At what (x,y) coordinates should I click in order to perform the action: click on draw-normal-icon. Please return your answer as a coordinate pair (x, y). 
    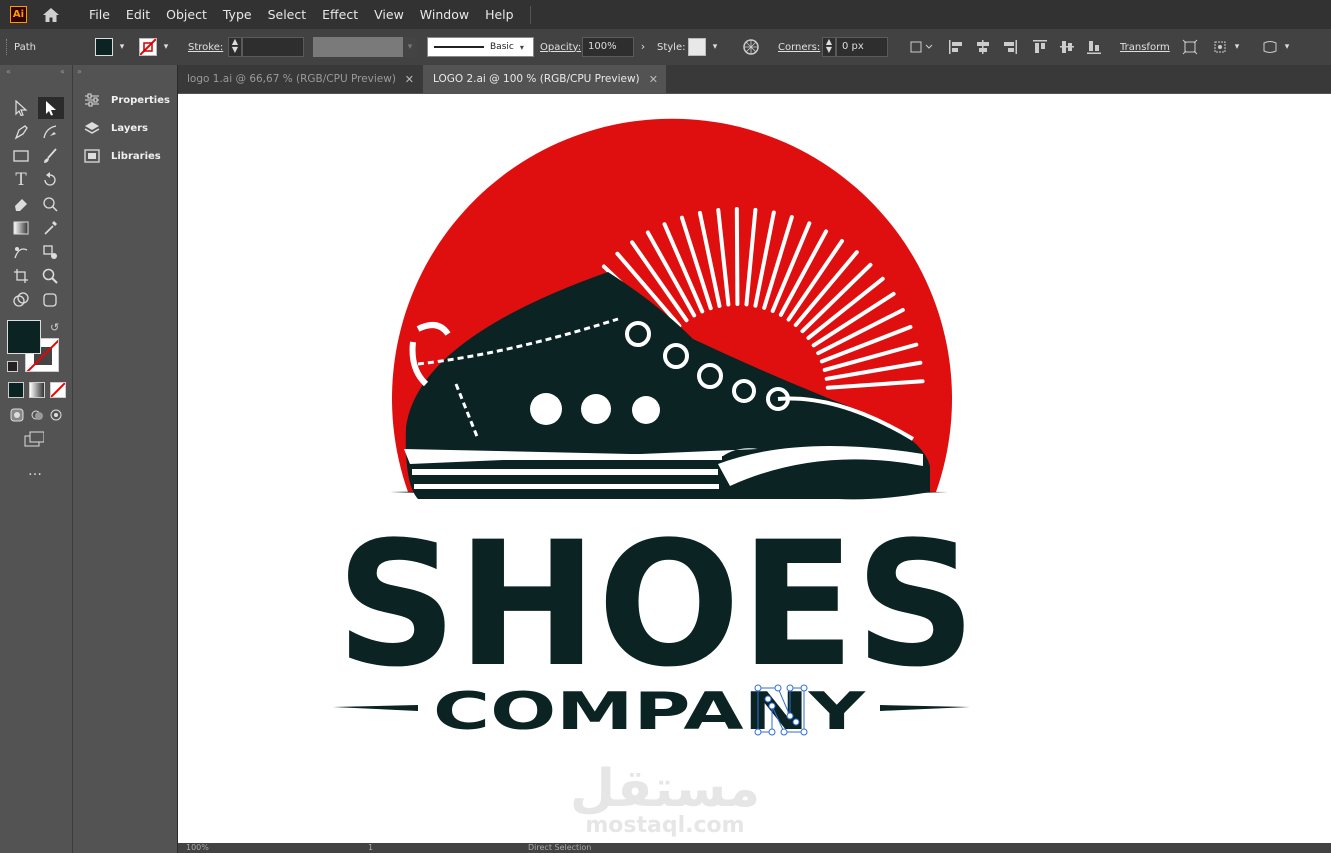
    Looking at the image, I should click on (17, 415).